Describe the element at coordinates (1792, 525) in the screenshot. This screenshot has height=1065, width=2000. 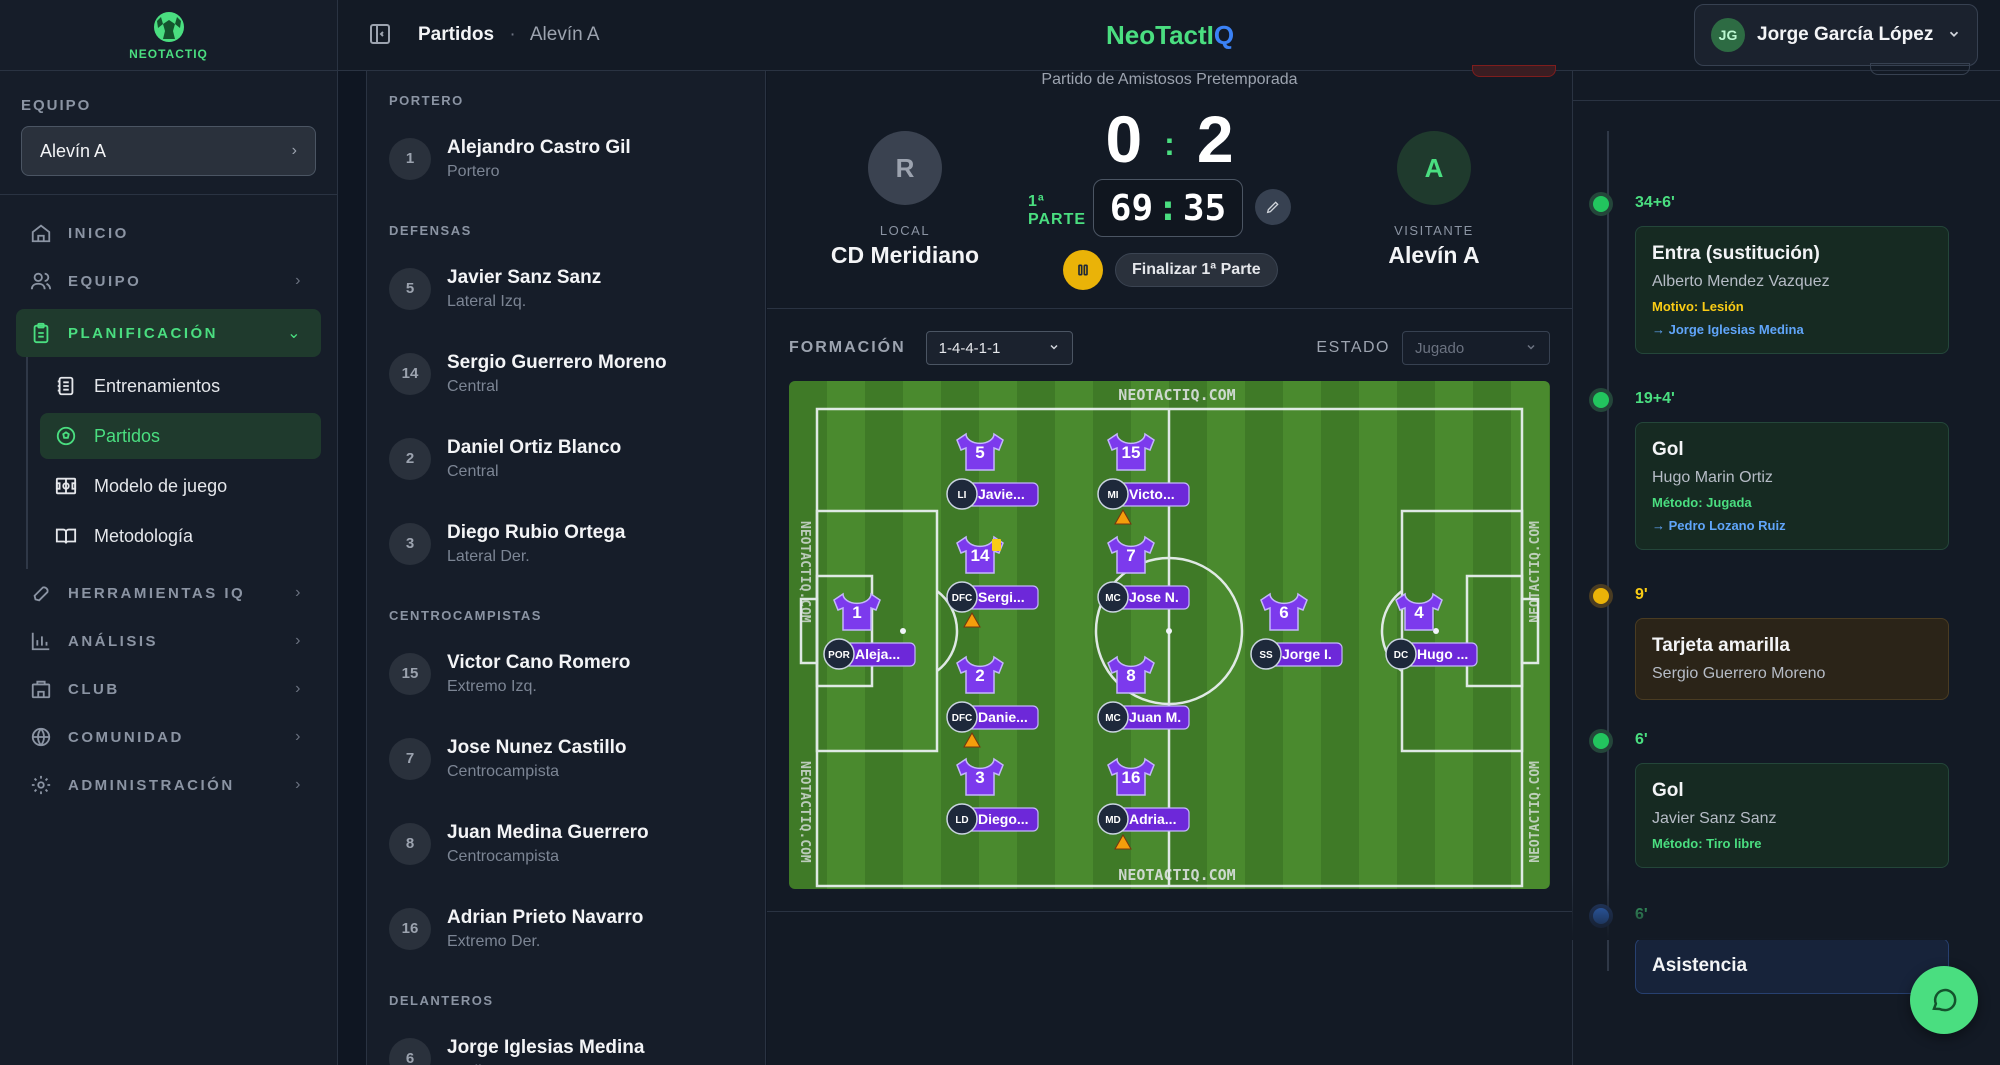
I see `event-related-player-link: → Pedro Lozano Ruiz` at that location.